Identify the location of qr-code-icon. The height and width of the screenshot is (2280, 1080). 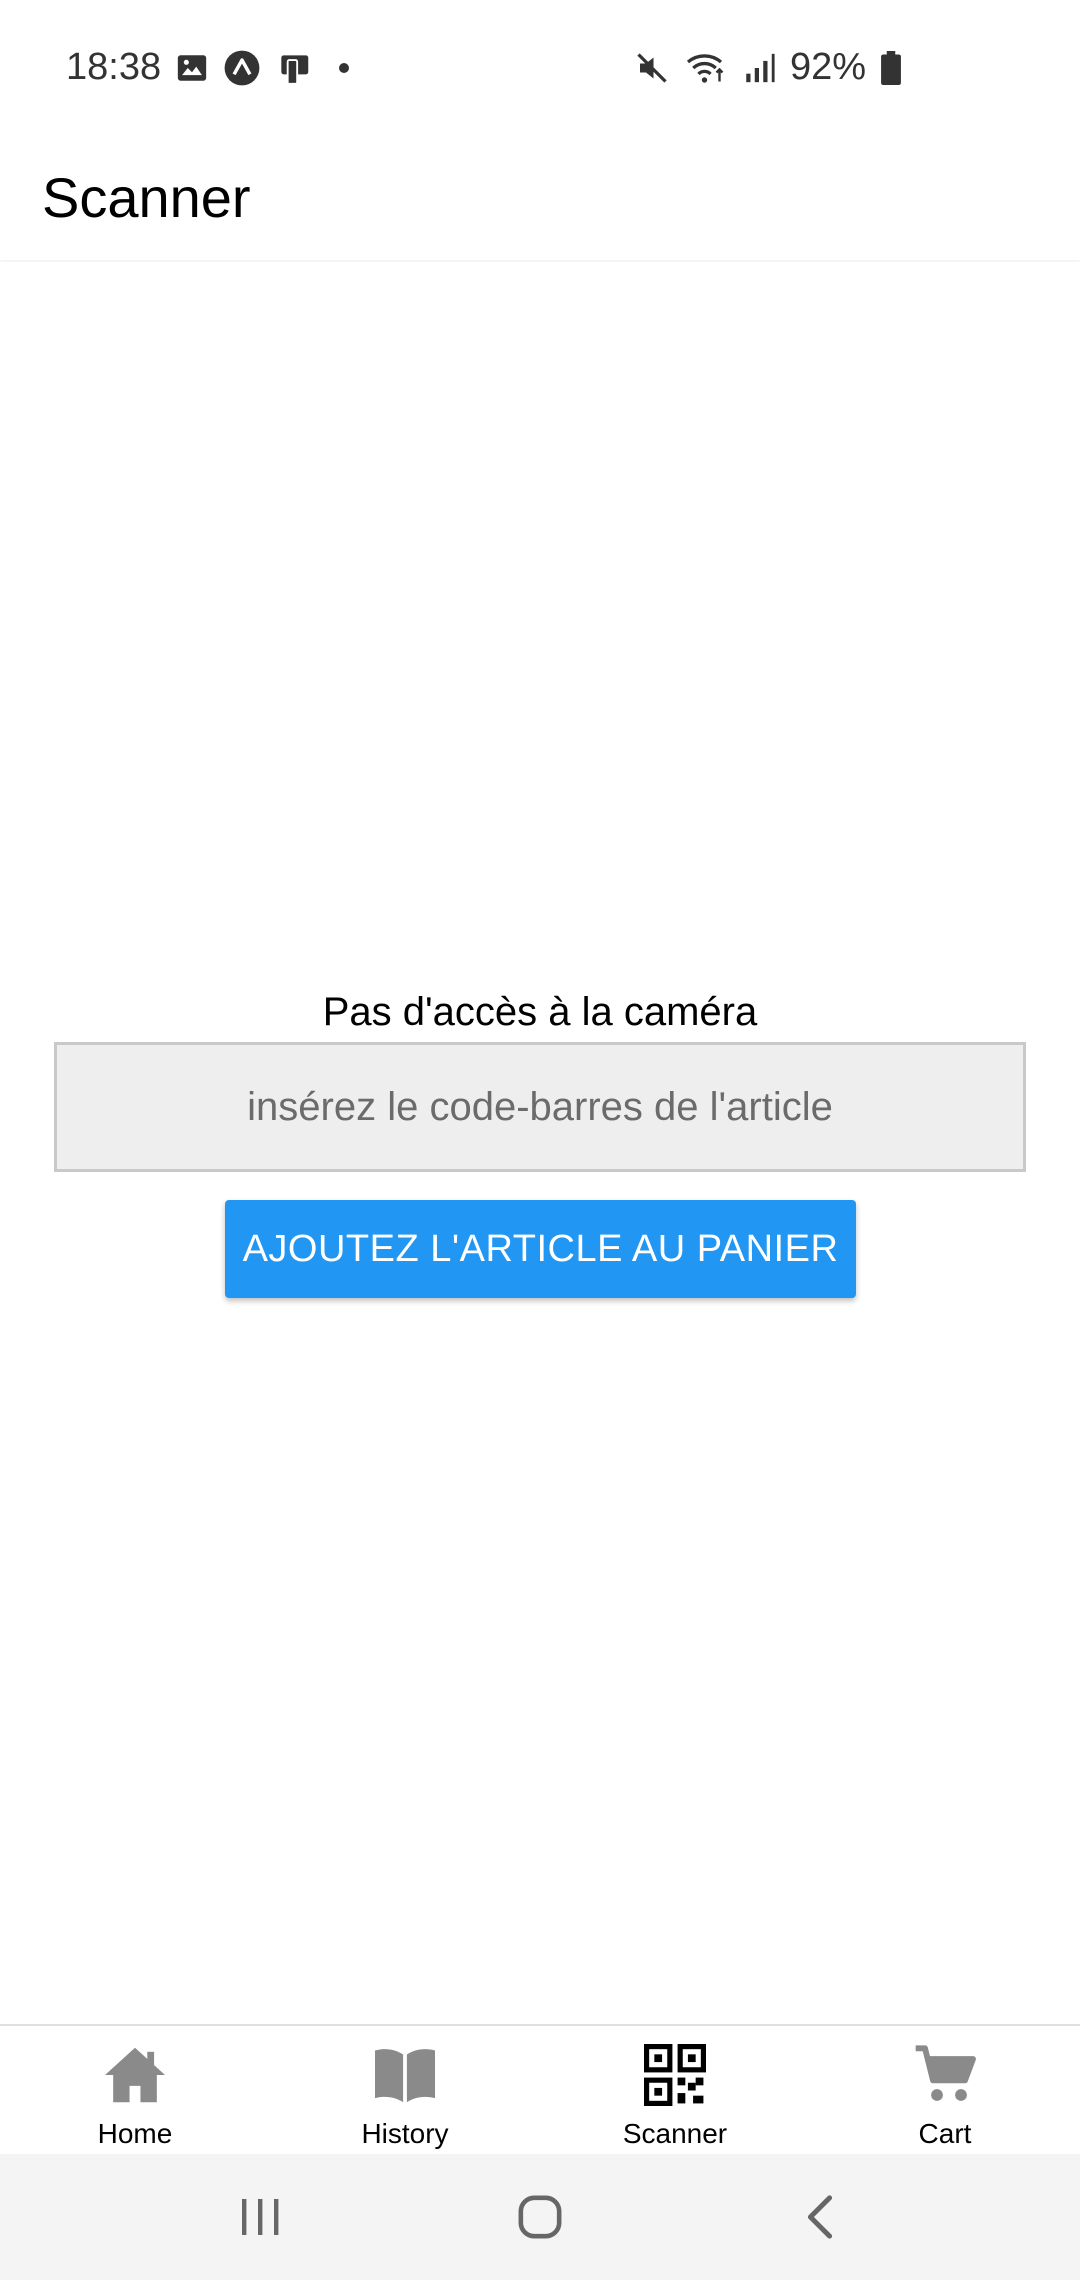
(675, 2075).